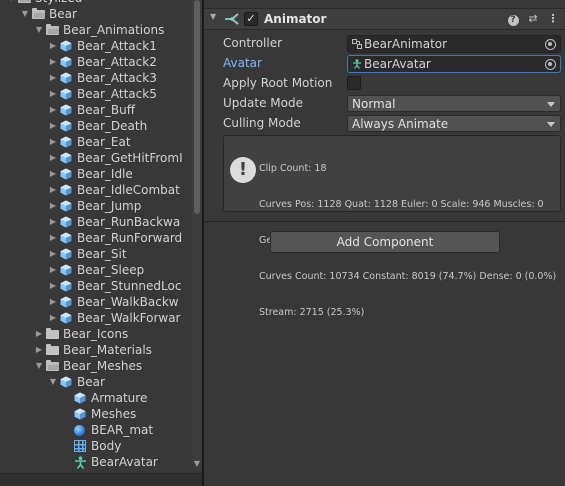  Describe the element at coordinates (96, 366) in the screenshot. I see `project-tree-item: ▼ Bear_Meshes` at that location.